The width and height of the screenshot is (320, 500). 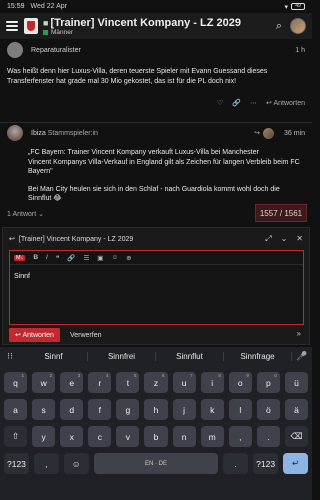 What do you see at coordinates (128, 258) in the screenshot?
I see `add-icon: ⊕` at bounding box center [128, 258].